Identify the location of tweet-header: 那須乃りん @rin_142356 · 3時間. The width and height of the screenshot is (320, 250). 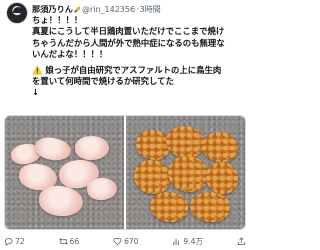
(139, 9).